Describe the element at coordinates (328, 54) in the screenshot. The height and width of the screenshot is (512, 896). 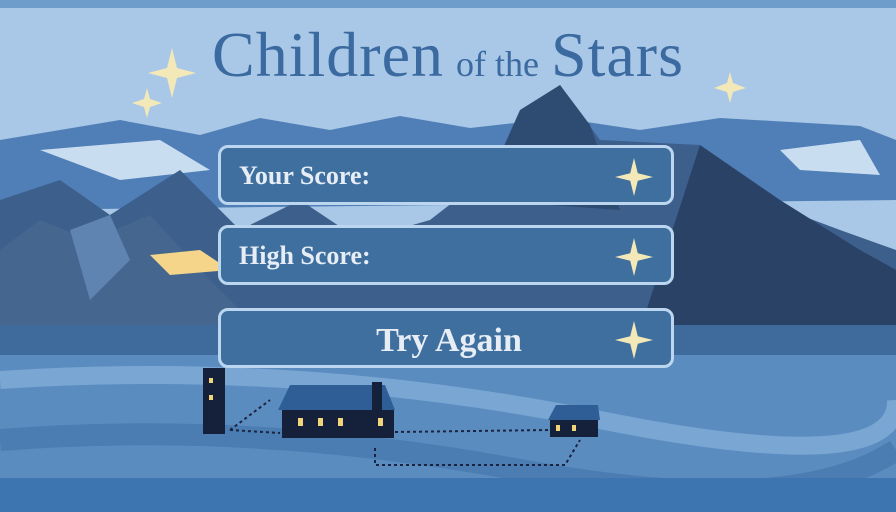
I see `title-word-children: Children` at that location.